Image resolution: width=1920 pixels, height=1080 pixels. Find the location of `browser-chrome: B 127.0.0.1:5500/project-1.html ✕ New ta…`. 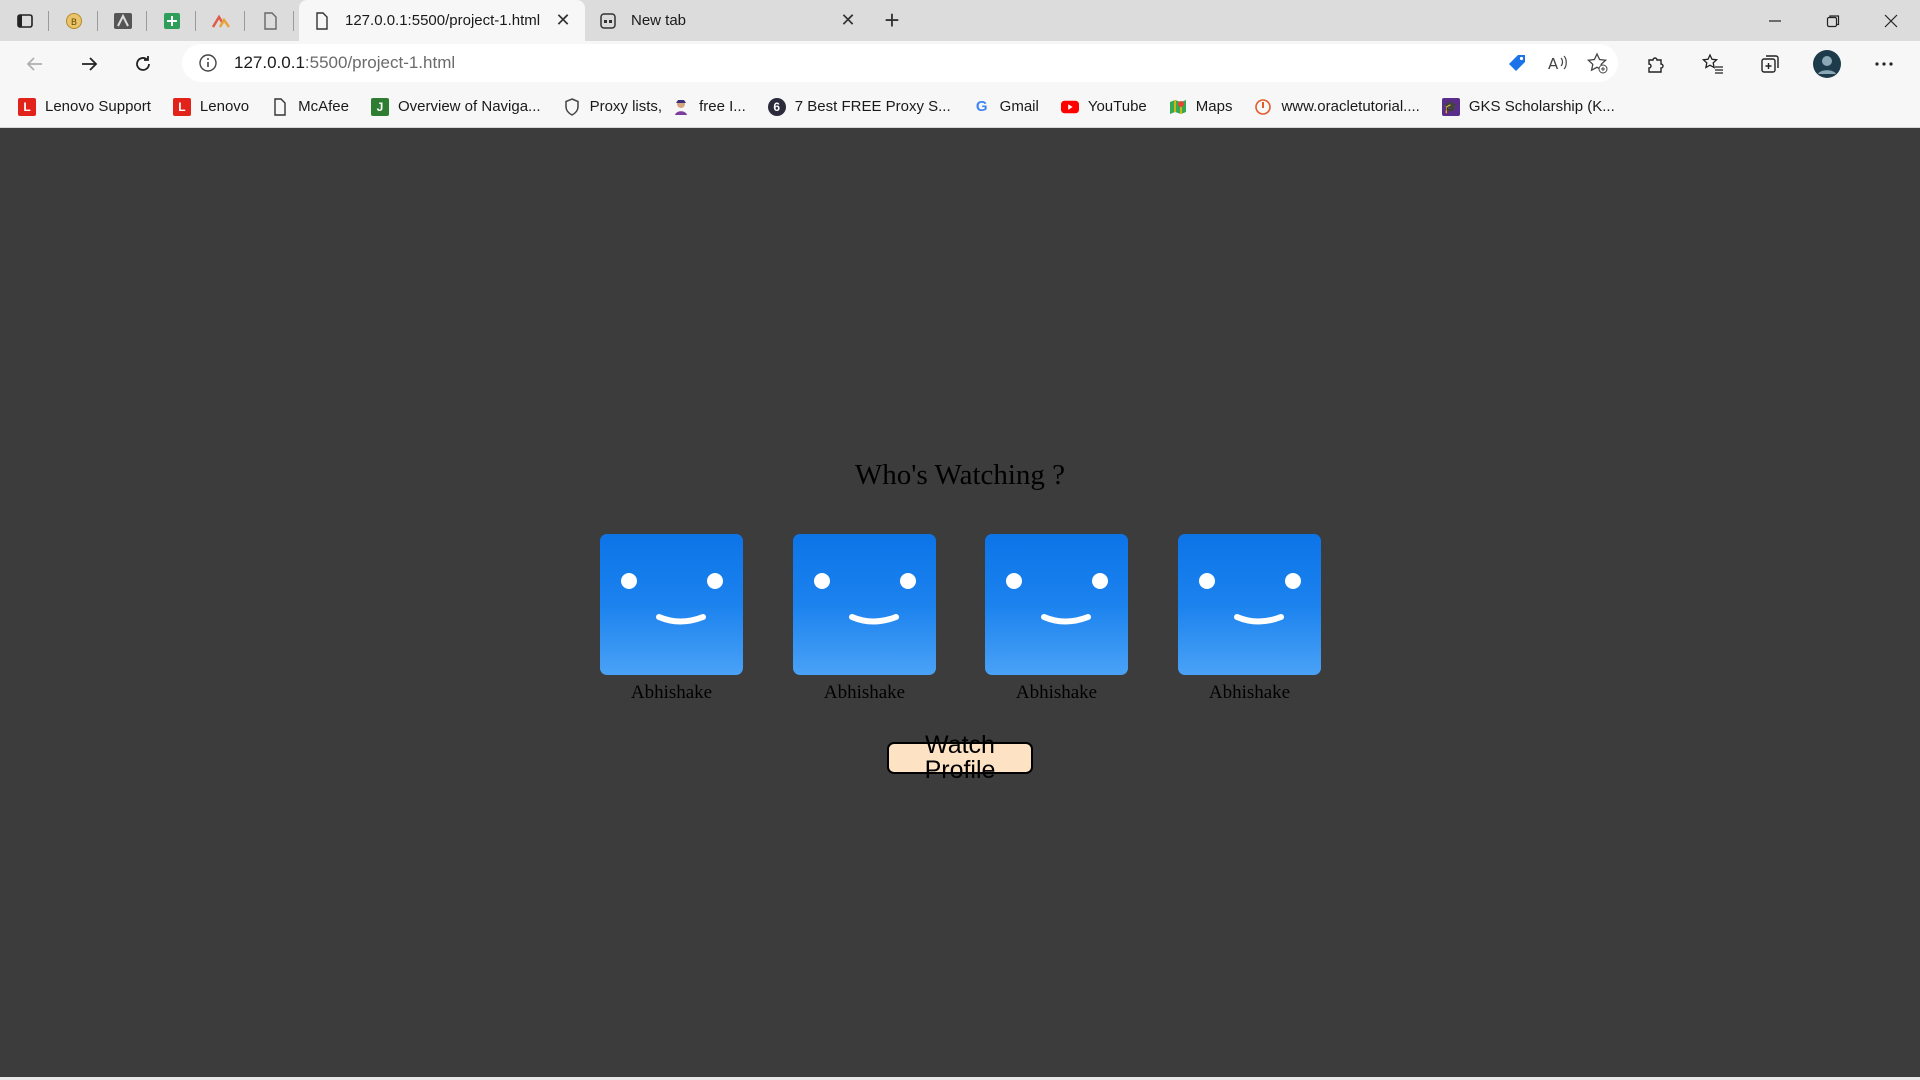

browser-chrome: B 127.0.0.1:5500/project-1.html ✕ New ta… is located at coordinates (960, 64).